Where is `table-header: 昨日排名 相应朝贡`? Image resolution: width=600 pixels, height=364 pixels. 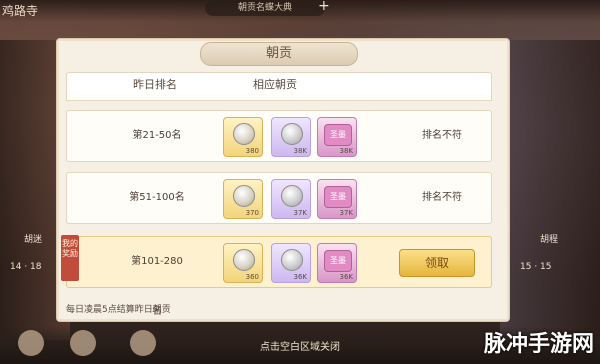 table-header: 昨日排名 相应朝贡 is located at coordinates (279, 84).